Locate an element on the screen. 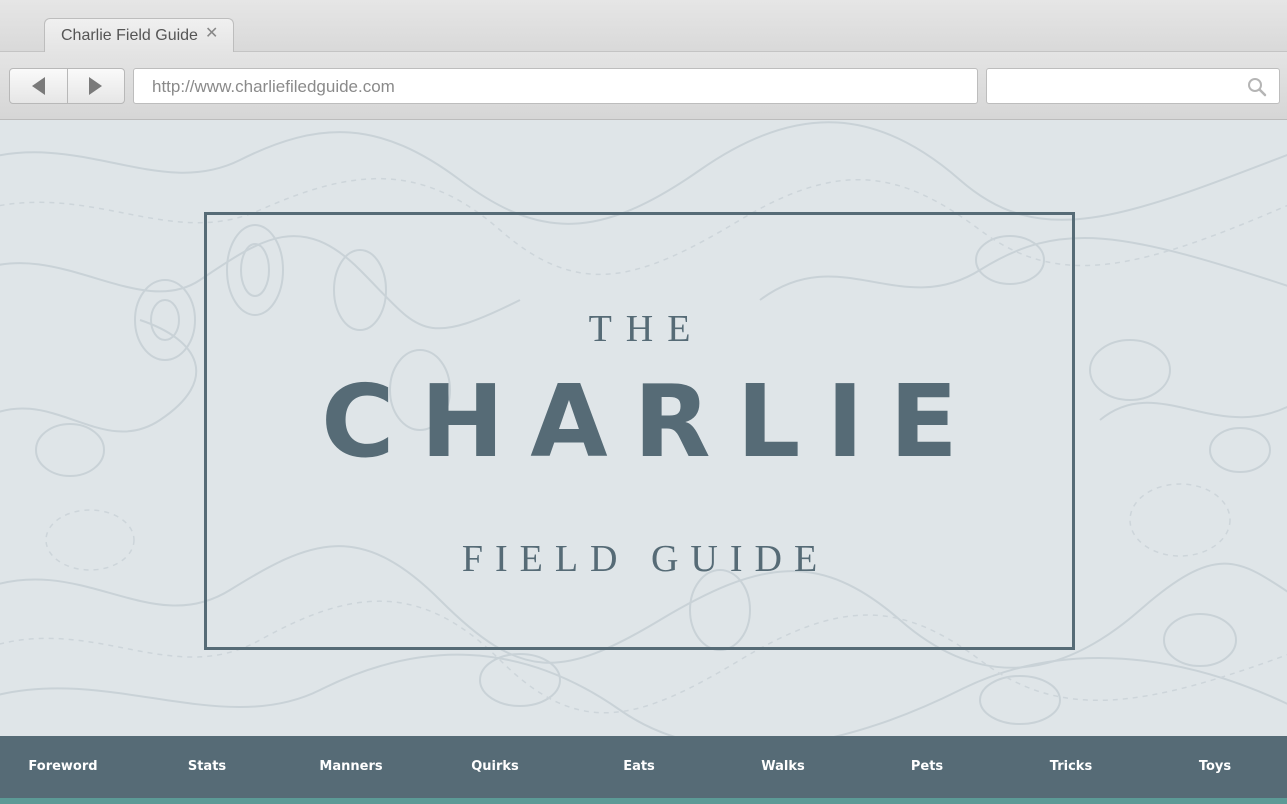  browser-tab: Charlie Field Guide ✕ is located at coordinates (139, 35).